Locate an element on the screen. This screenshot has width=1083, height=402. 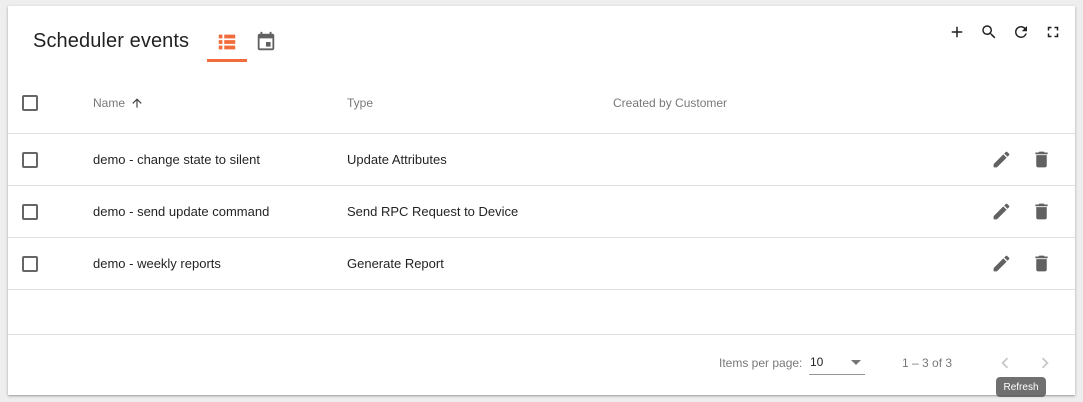
items-per-page-select: 10 is located at coordinates (837, 361).